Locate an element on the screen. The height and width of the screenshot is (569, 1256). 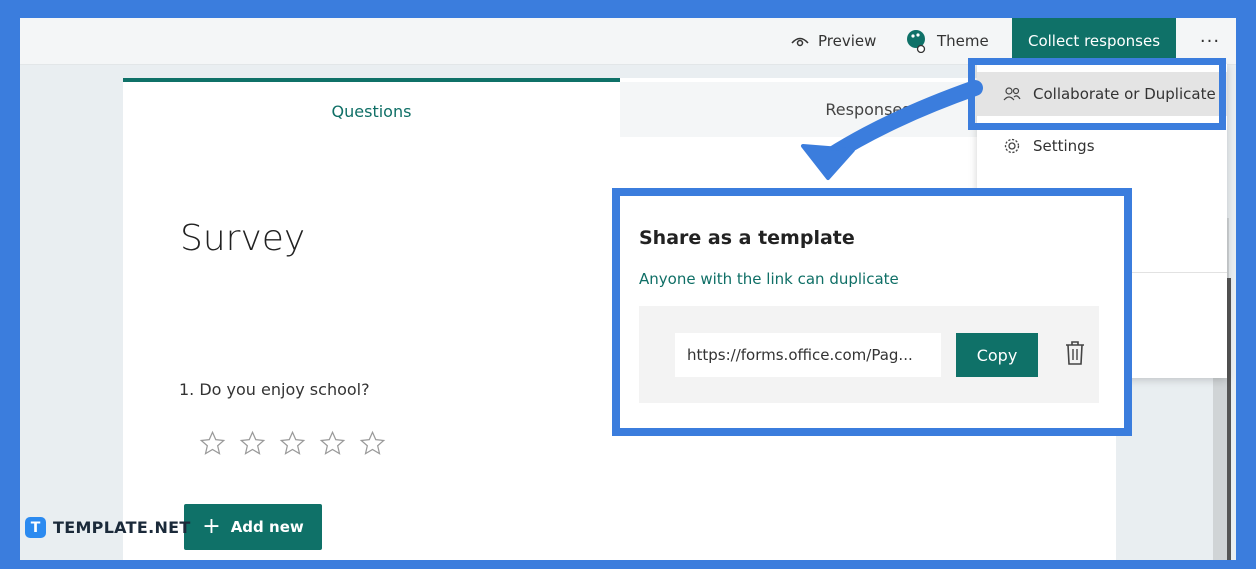
template-net-watermark: T TEMPLATE.NET is located at coordinates (108, 527).